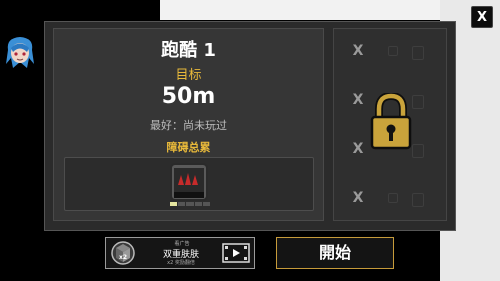  Describe the element at coordinates (181, 263) in the screenshot. I see `ad-button-subtext: x2 奖励翻倍` at that location.